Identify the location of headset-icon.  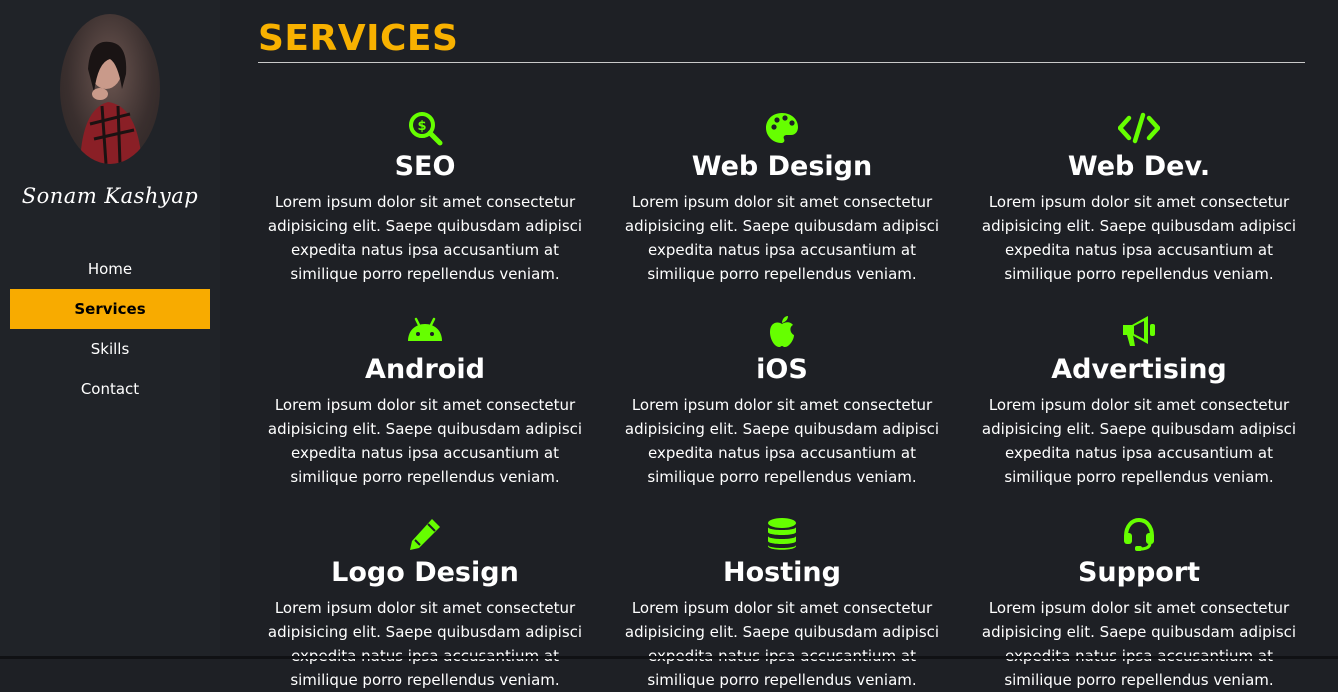
(1139, 534).